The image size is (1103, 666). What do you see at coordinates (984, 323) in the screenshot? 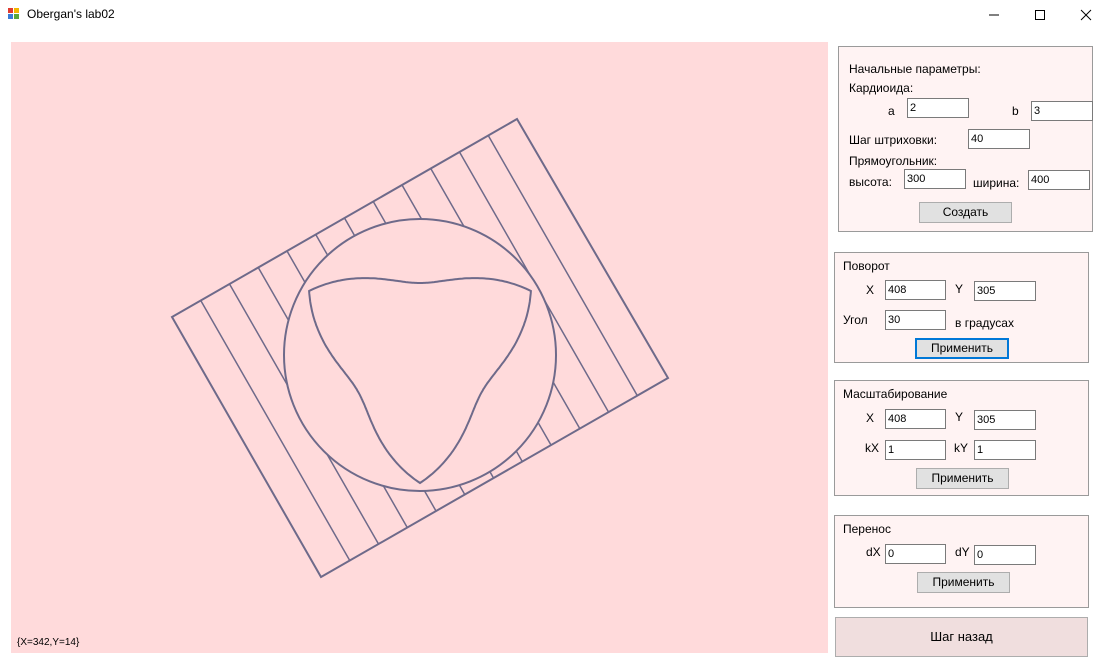
I see `angle-unit-label: в градусах` at bounding box center [984, 323].